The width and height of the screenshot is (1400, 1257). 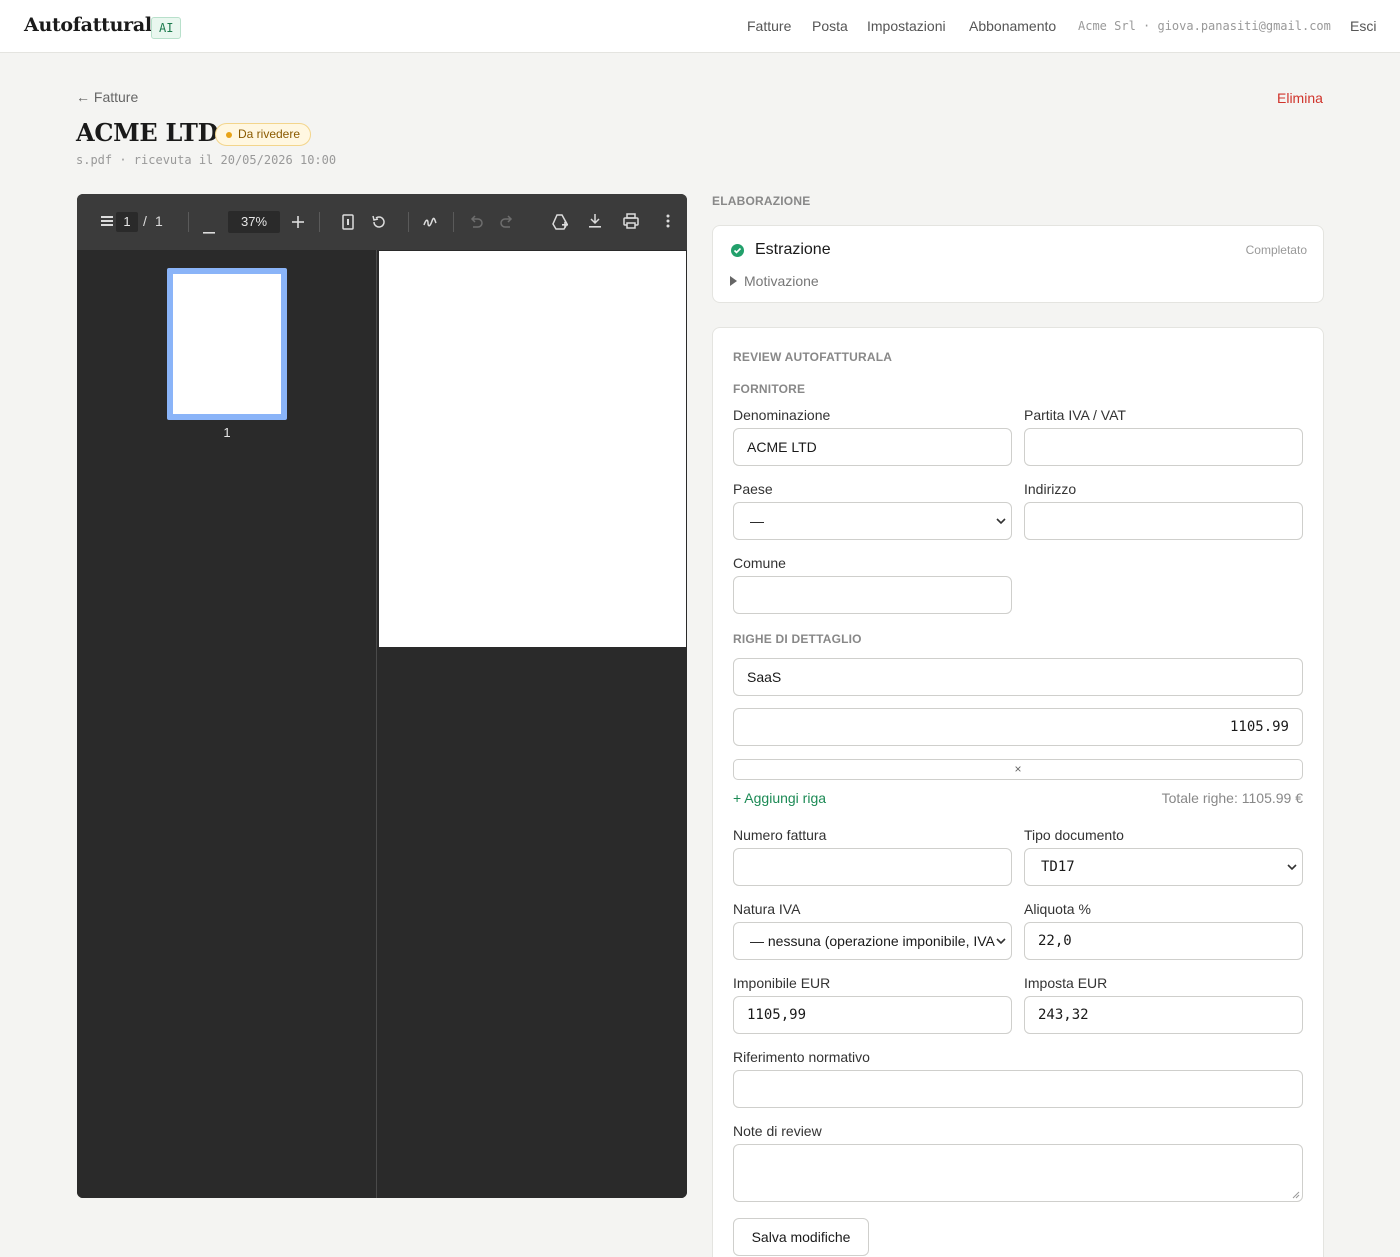 What do you see at coordinates (757, 521) in the screenshot?
I see `paese-select-value: —` at bounding box center [757, 521].